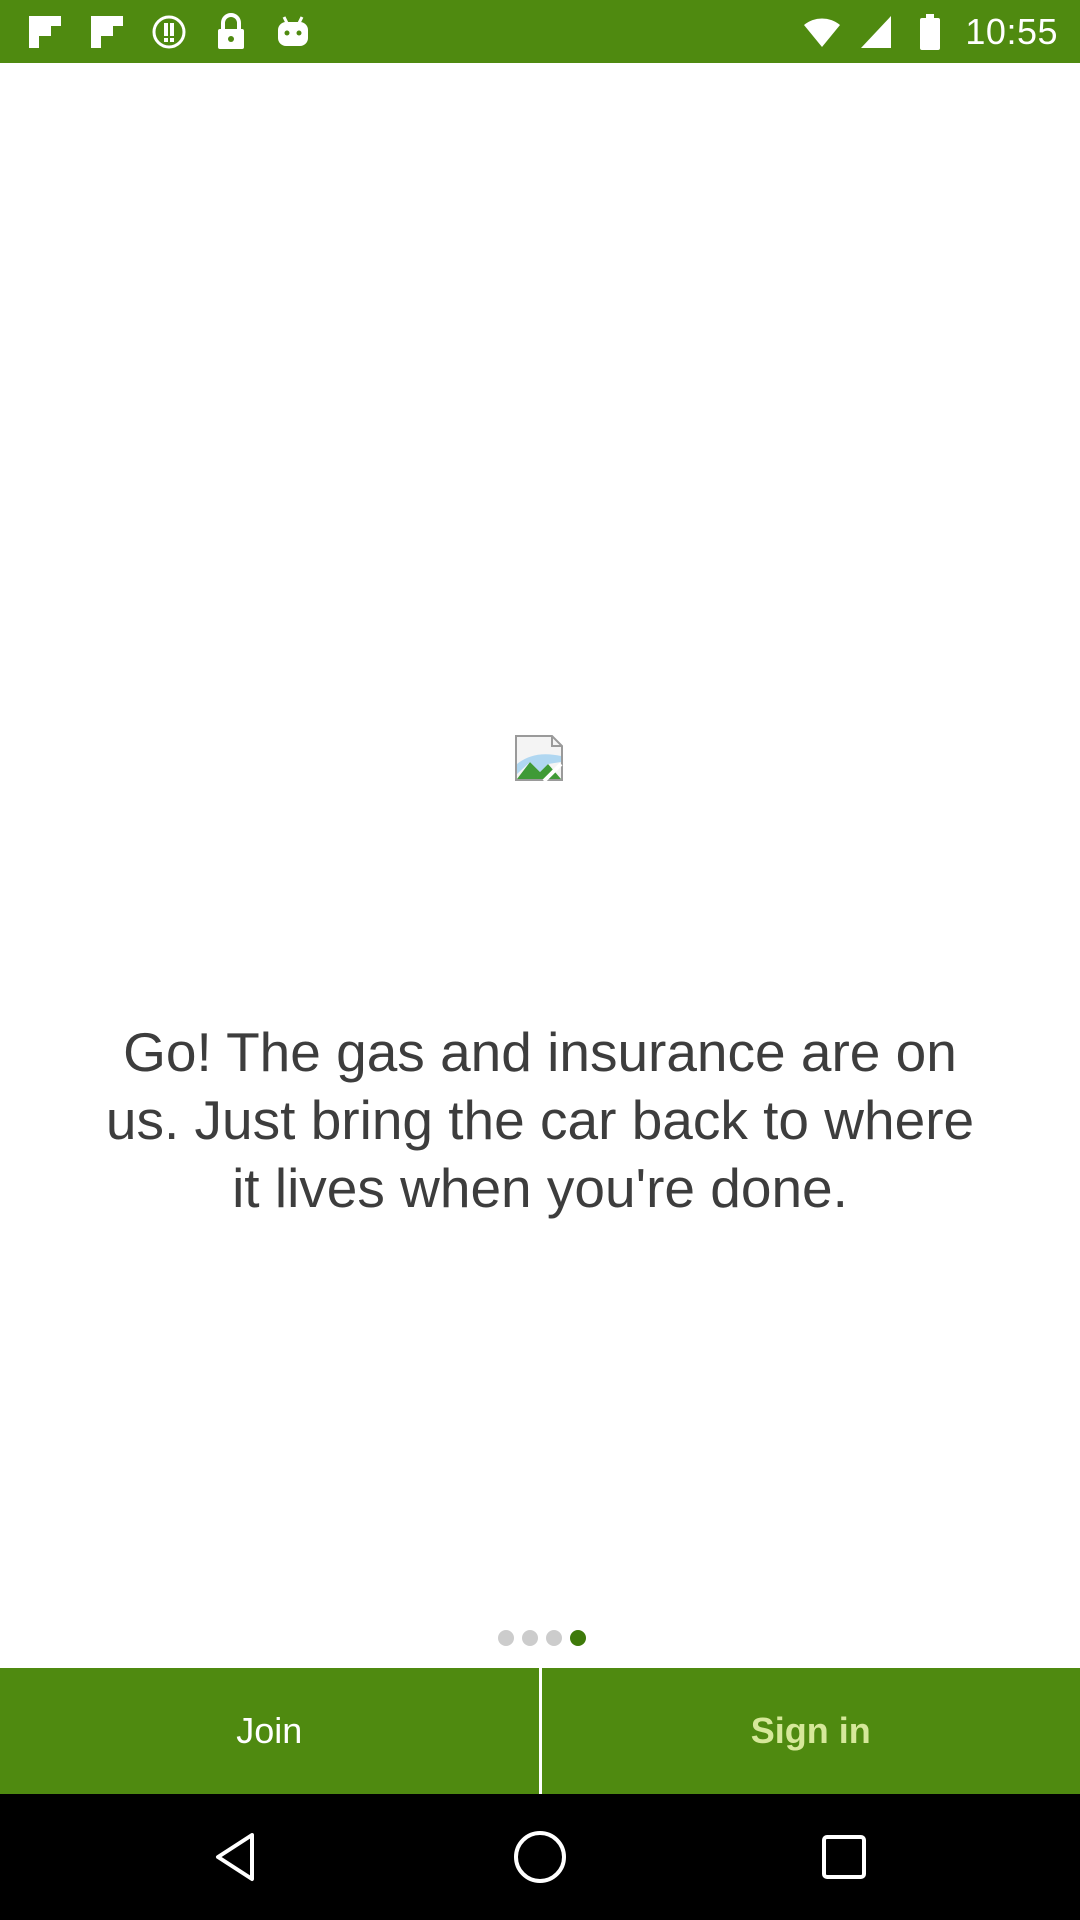 The width and height of the screenshot is (1080, 1920). Describe the element at coordinates (540, 1731) in the screenshot. I see `action-bar: Join Sign in` at that location.